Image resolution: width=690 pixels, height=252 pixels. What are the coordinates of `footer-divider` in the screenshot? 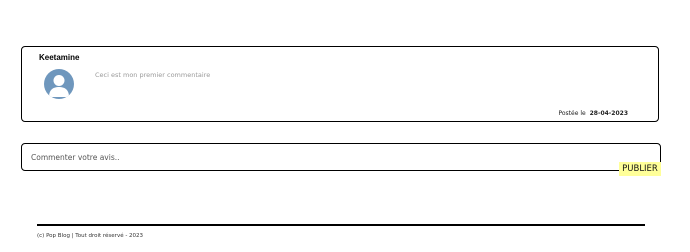 It's located at (341, 225).